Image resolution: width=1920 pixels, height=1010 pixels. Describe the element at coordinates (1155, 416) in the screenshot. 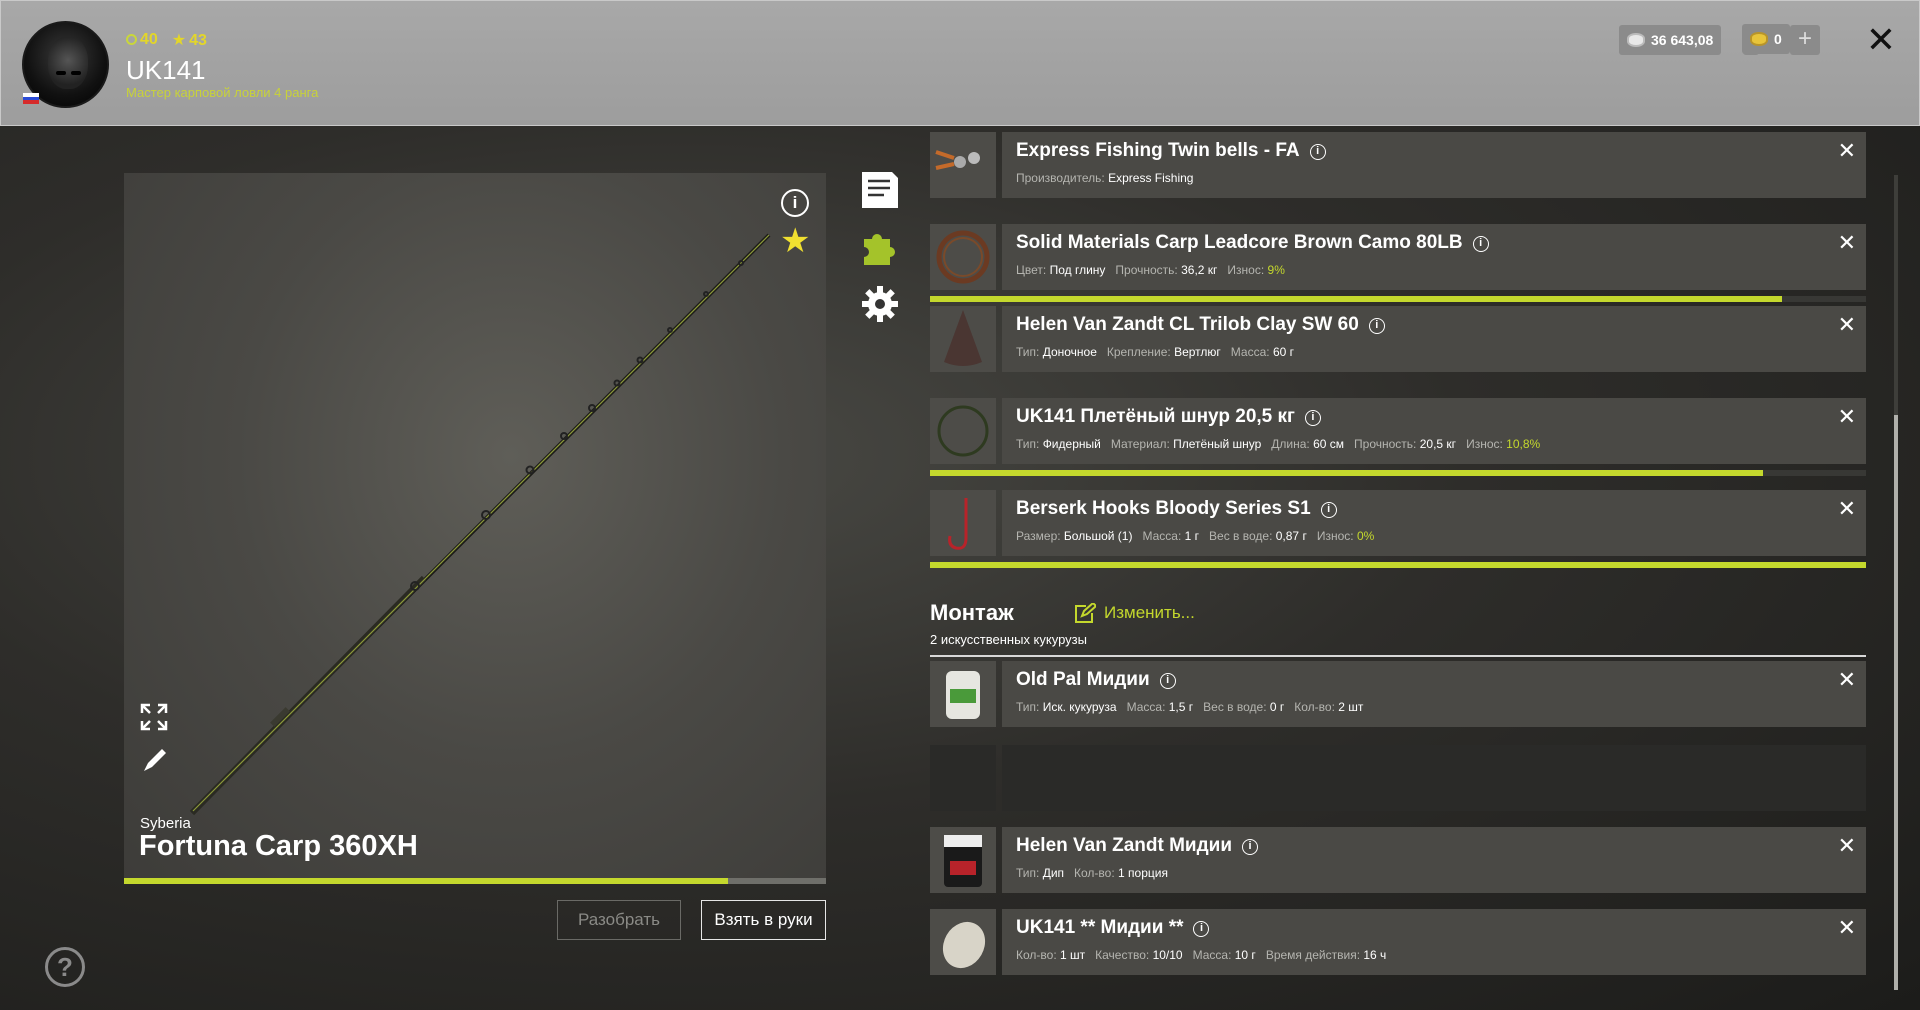

I see `item-title: UK141 Плетёный шнур 20,5 кг` at that location.